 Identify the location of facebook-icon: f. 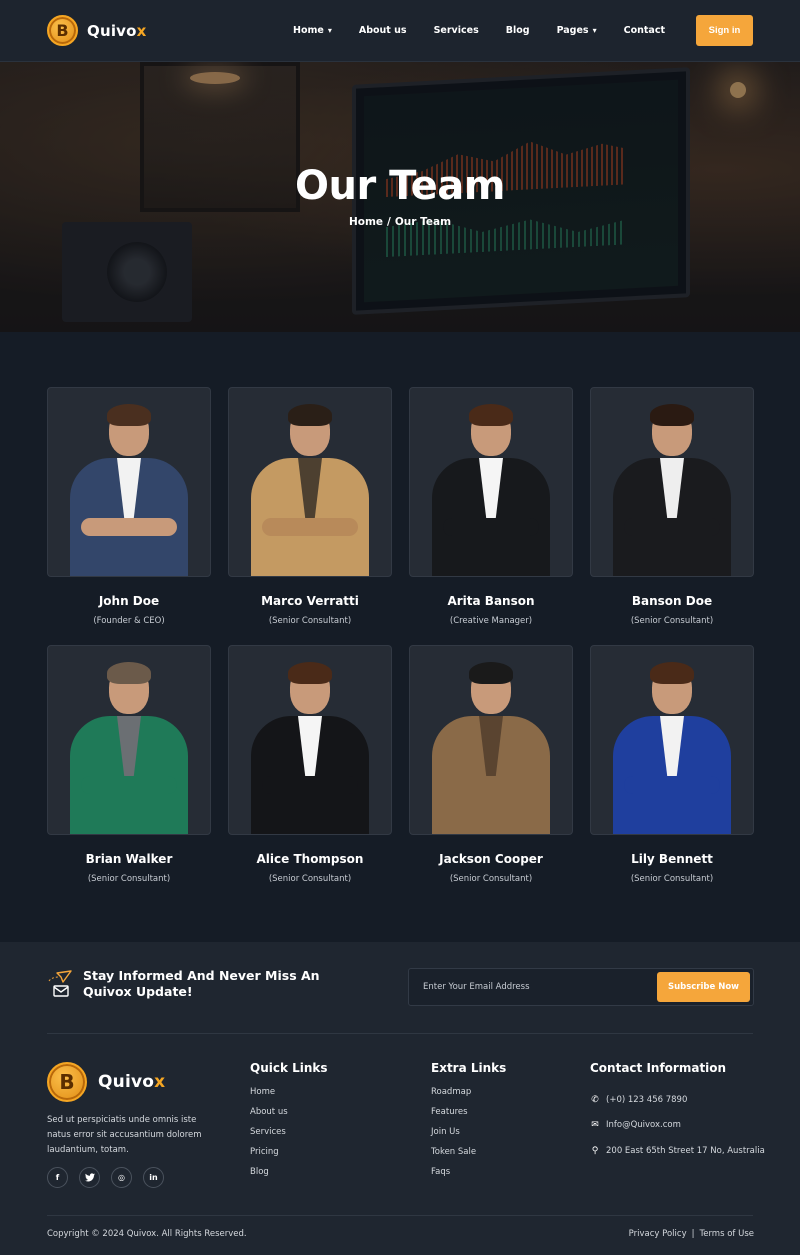
(57, 1177).